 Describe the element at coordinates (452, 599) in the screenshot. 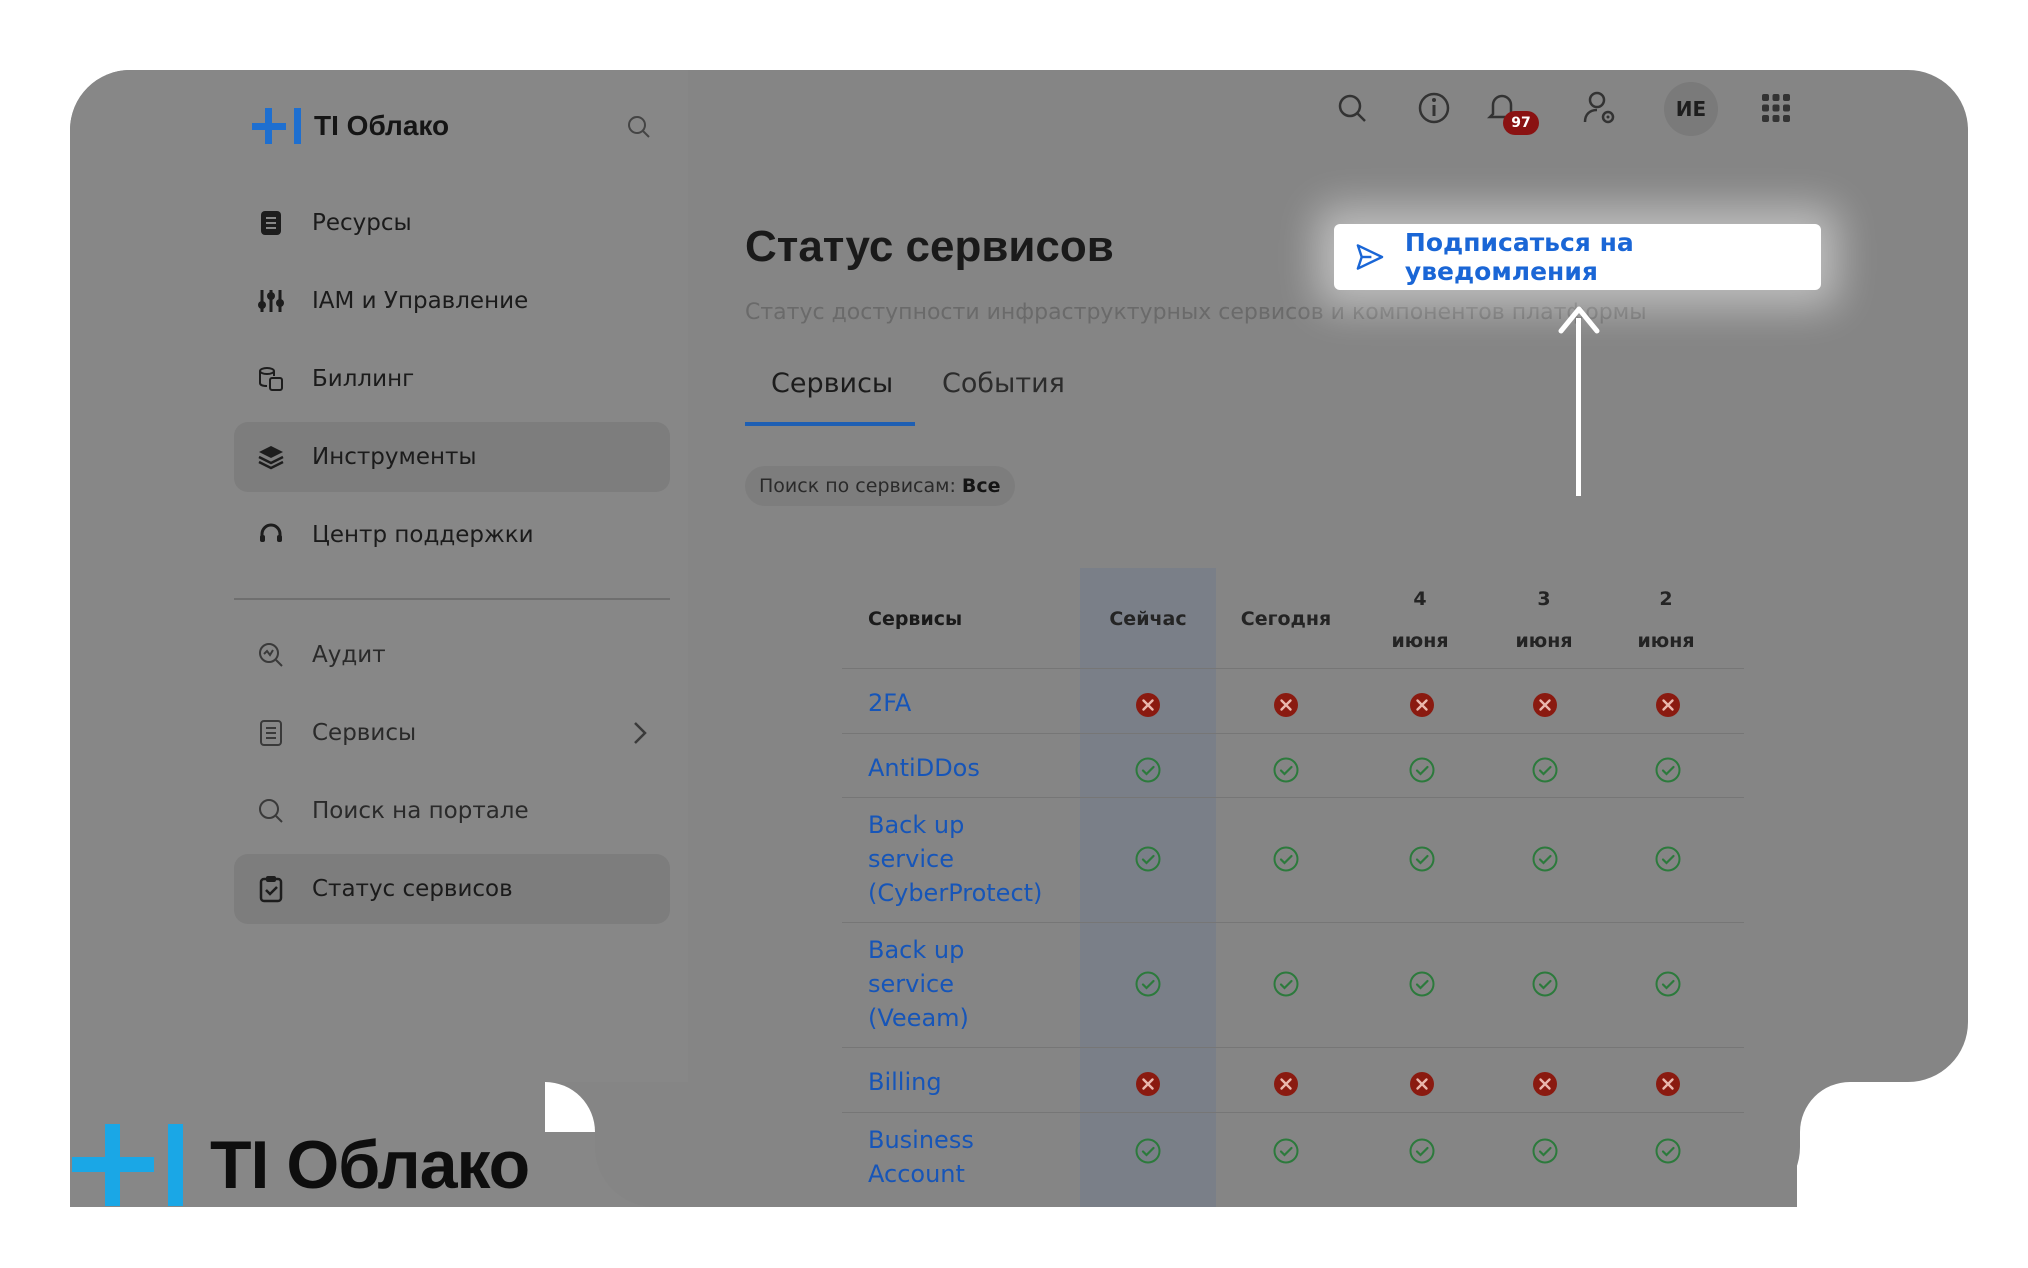

I see `sidebar-divider` at that location.